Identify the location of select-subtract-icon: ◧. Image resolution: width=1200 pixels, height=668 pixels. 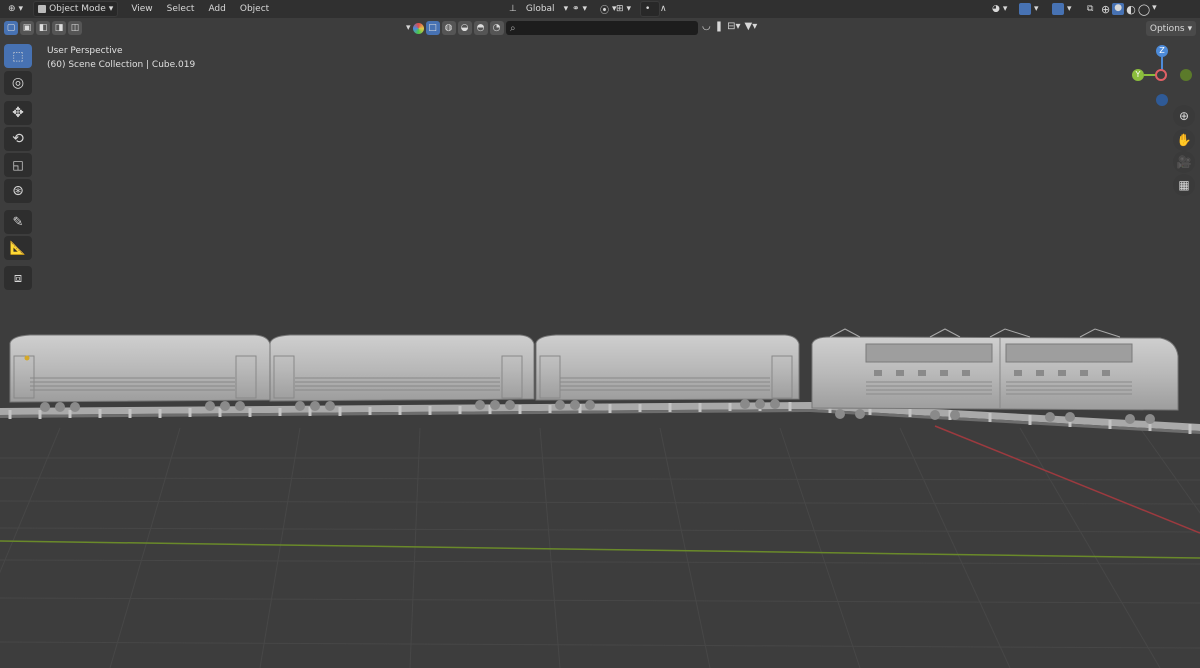
(43, 28).